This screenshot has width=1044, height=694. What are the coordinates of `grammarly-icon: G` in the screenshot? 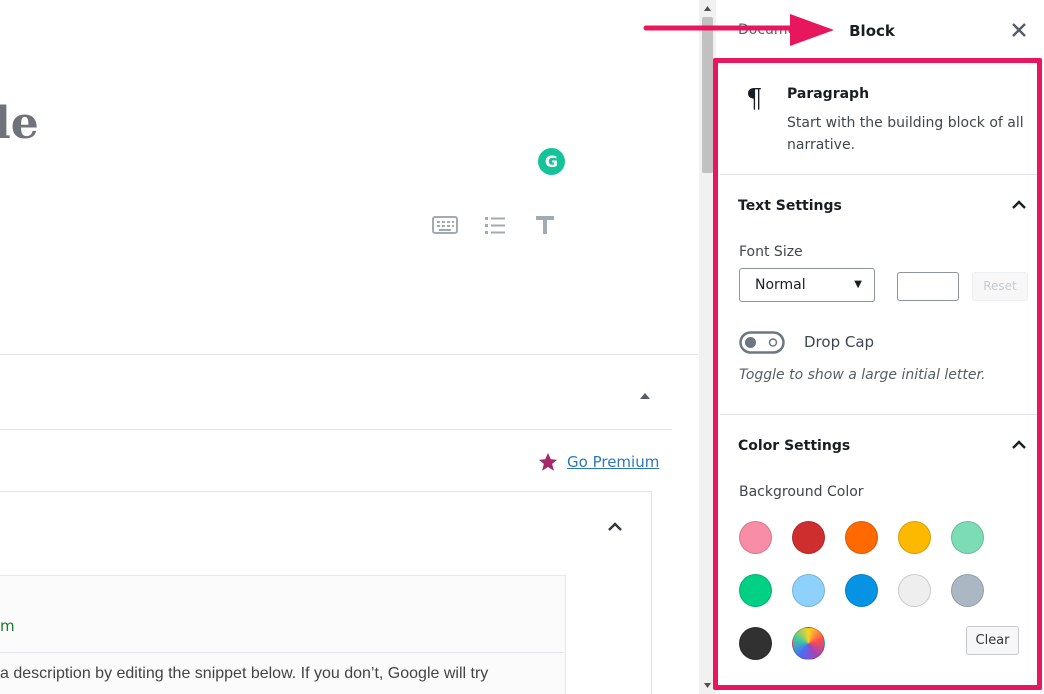 It's located at (551, 161).